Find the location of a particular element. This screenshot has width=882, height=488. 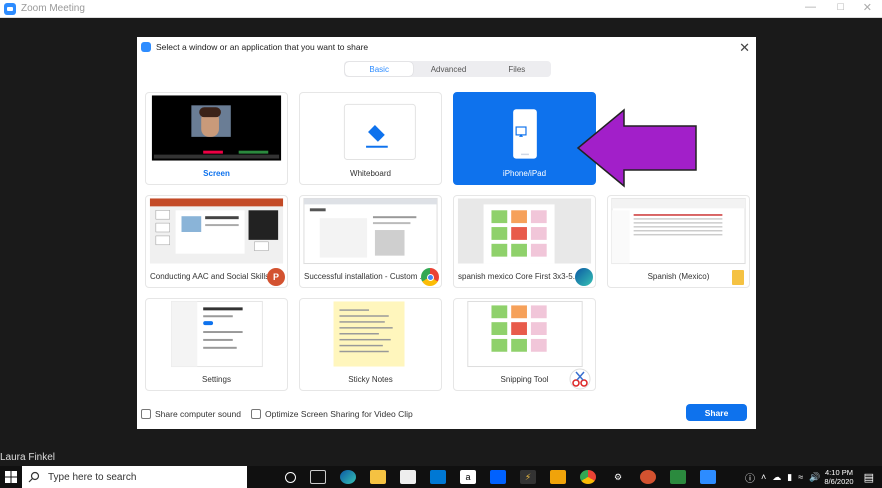

tab-advanced: Advanced is located at coordinates (448, 69).